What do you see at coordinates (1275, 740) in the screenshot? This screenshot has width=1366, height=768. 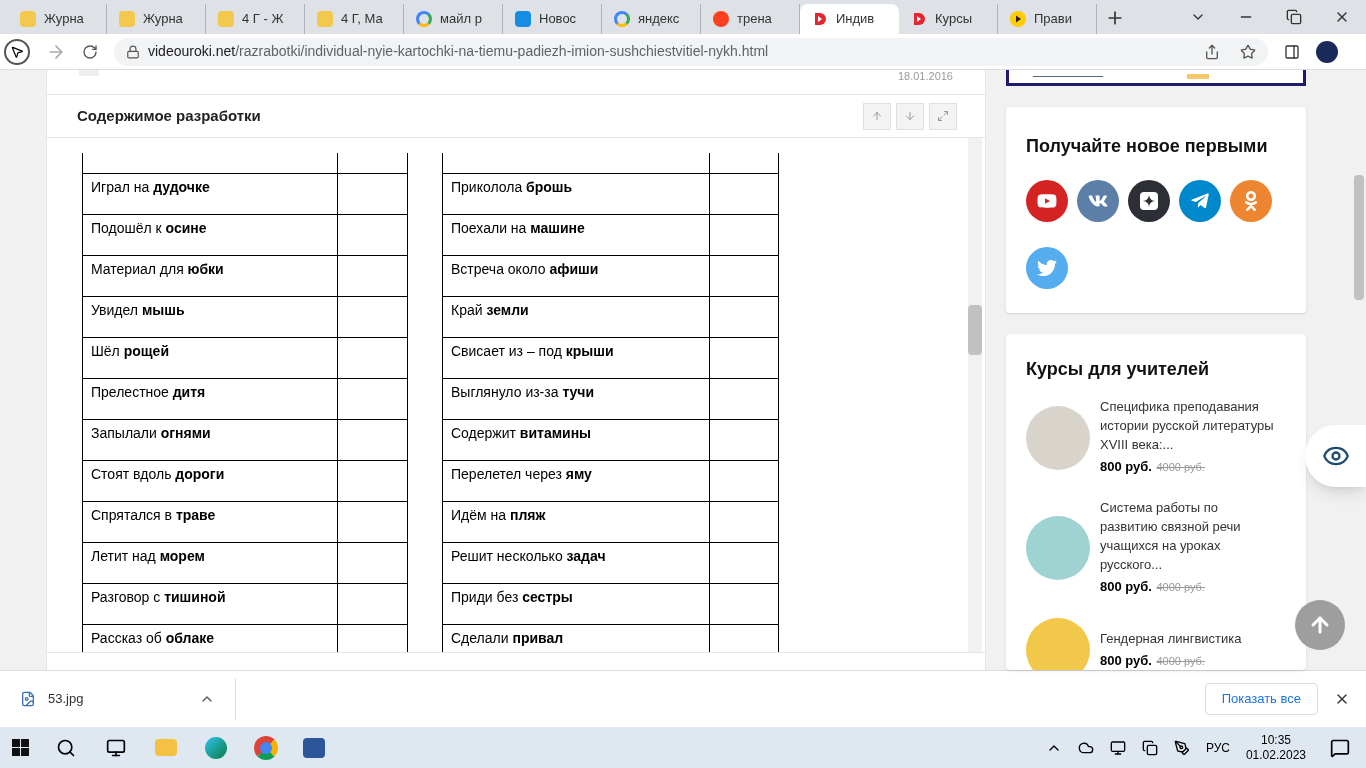 I see `clock-time: 10:35` at bounding box center [1275, 740].